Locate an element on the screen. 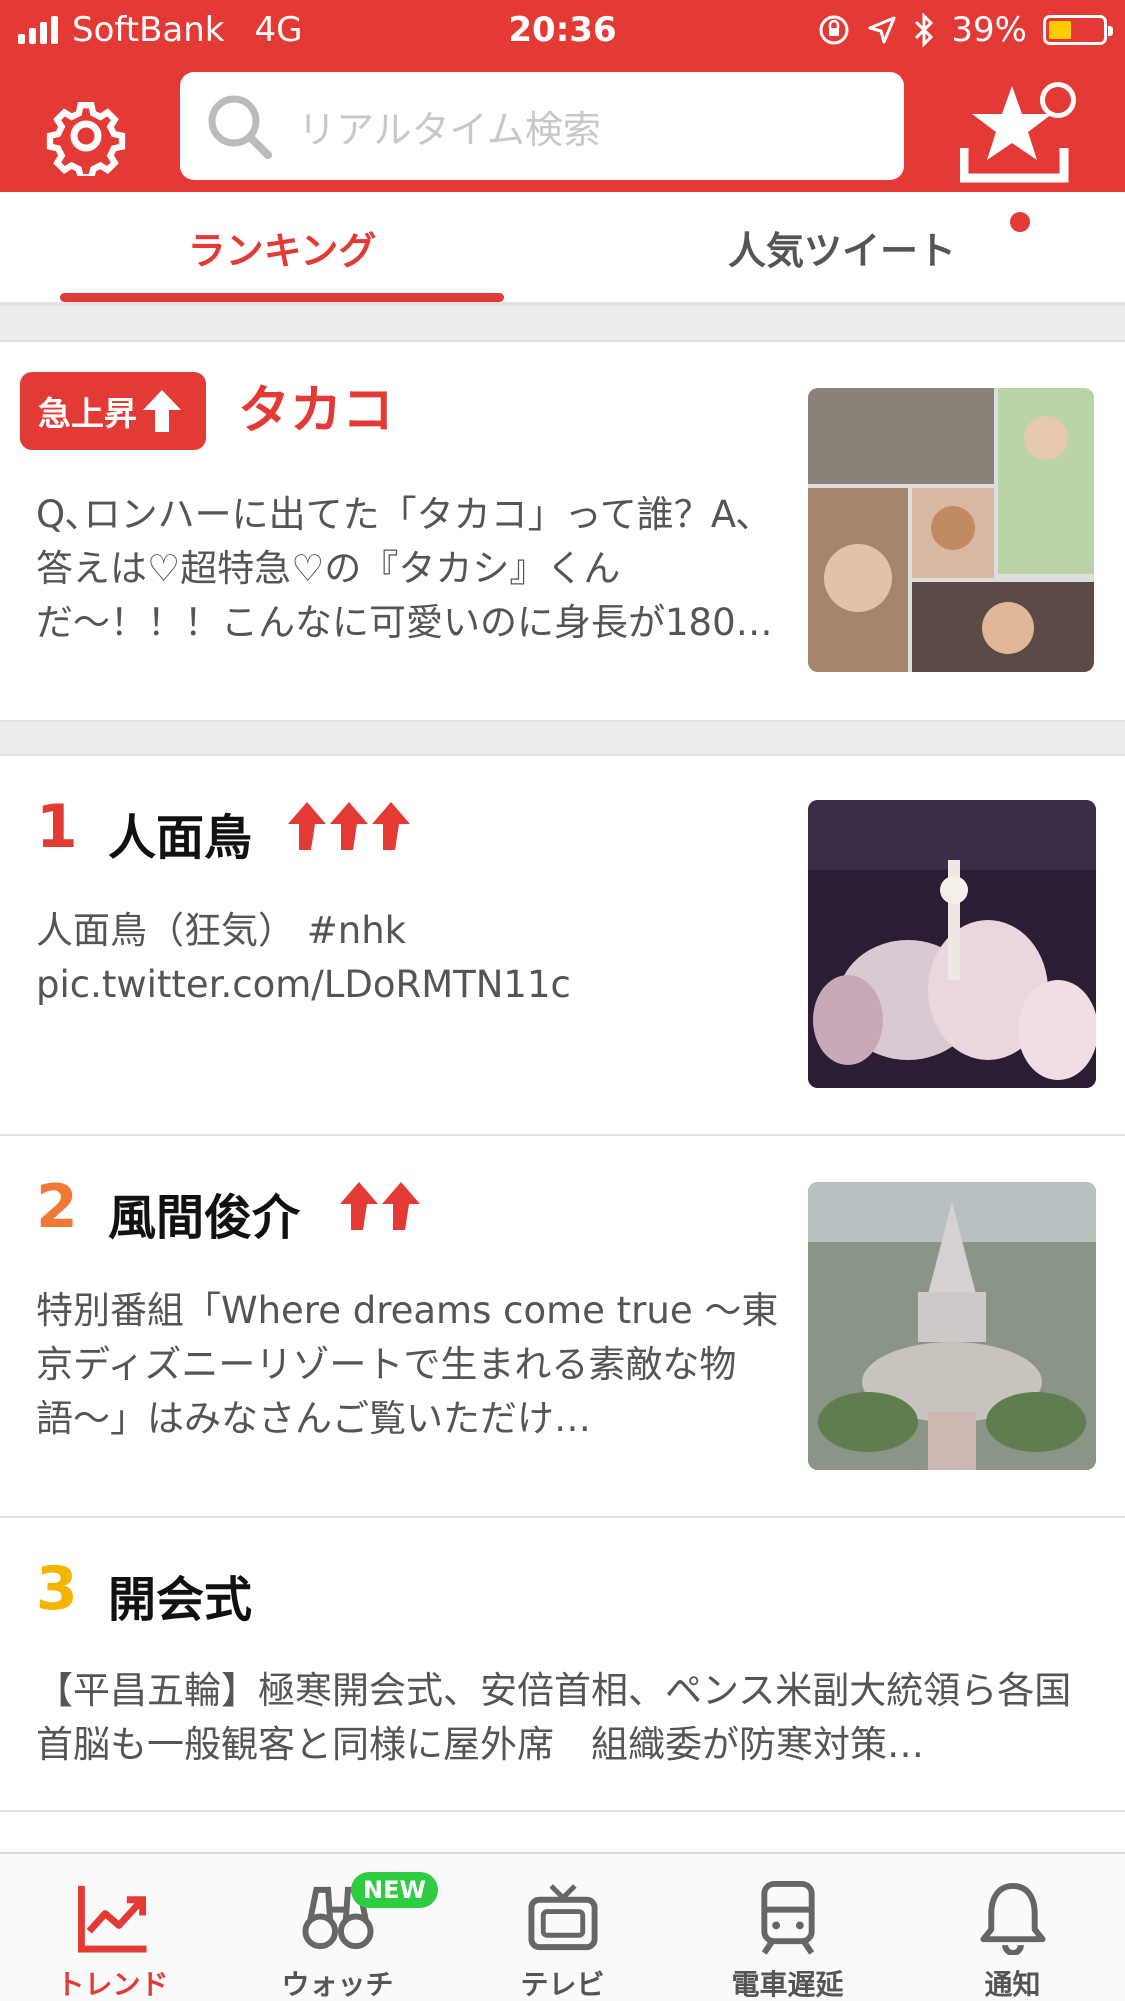  tab-bar: ランキング 人気ツイート is located at coordinates (562, 248).